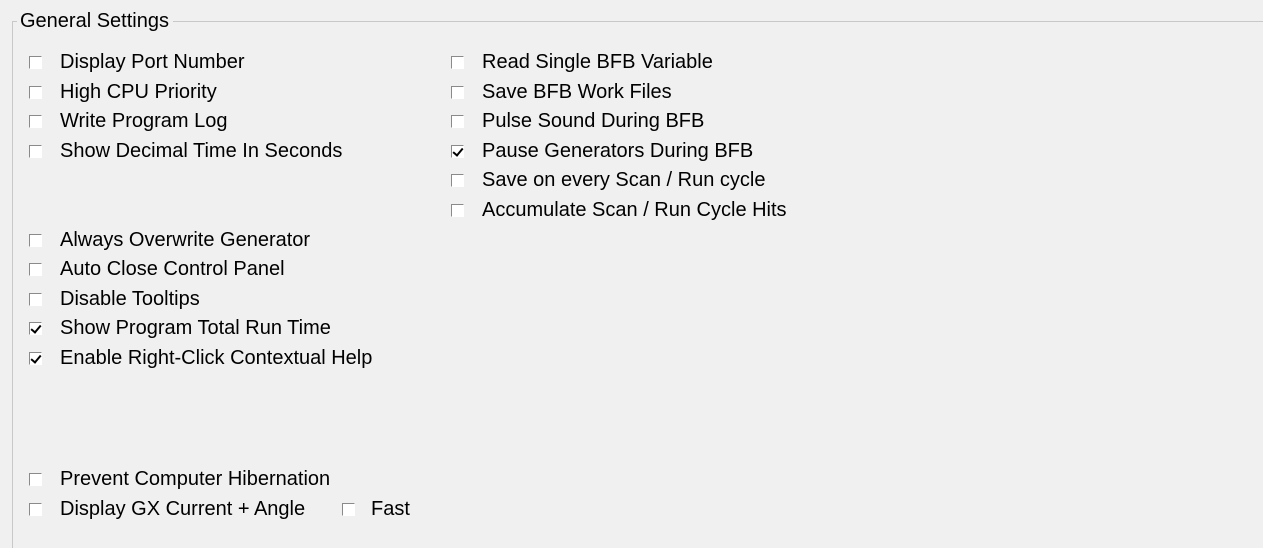  Describe the element at coordinates (201, 151) in the screenshot. I see `checkbox-label: Show Decimal Time In Seconds` at that location.